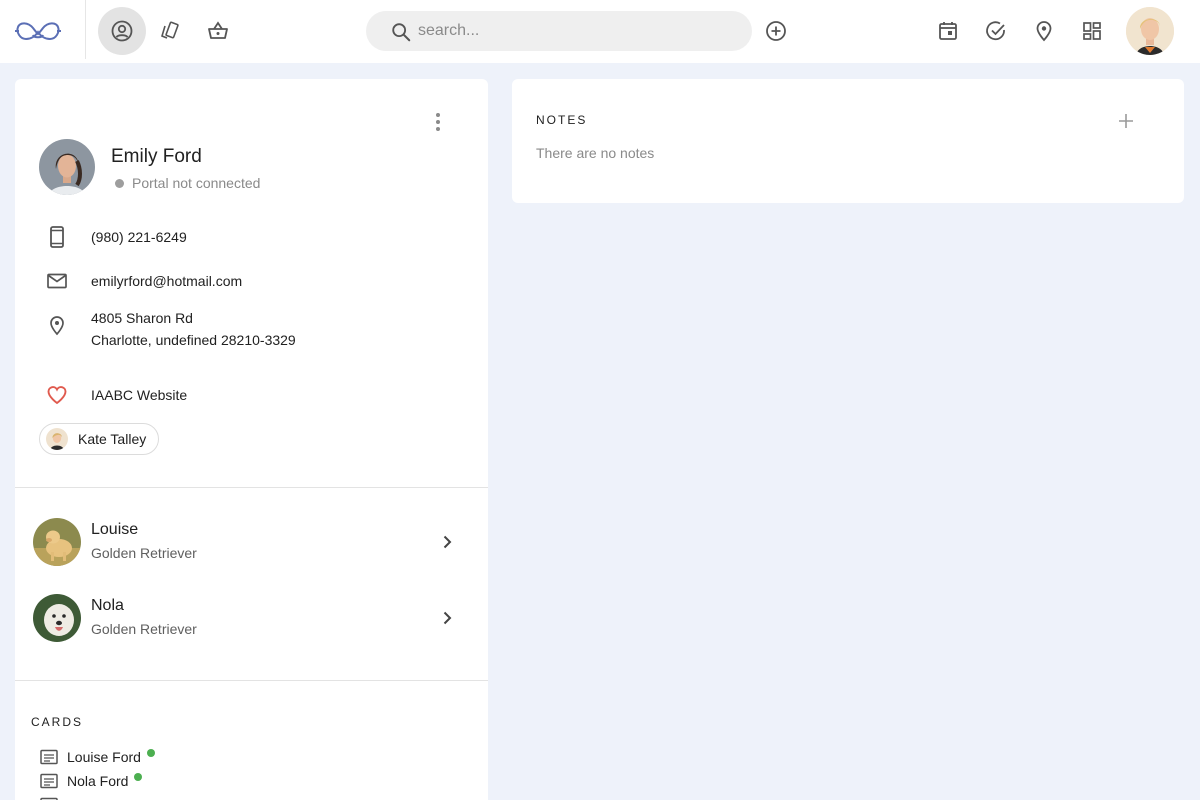  Describe the element at coordinates (248, 544) in the screenshot. I see `pet-row-louise: Louise Golden Retriever` at that location.